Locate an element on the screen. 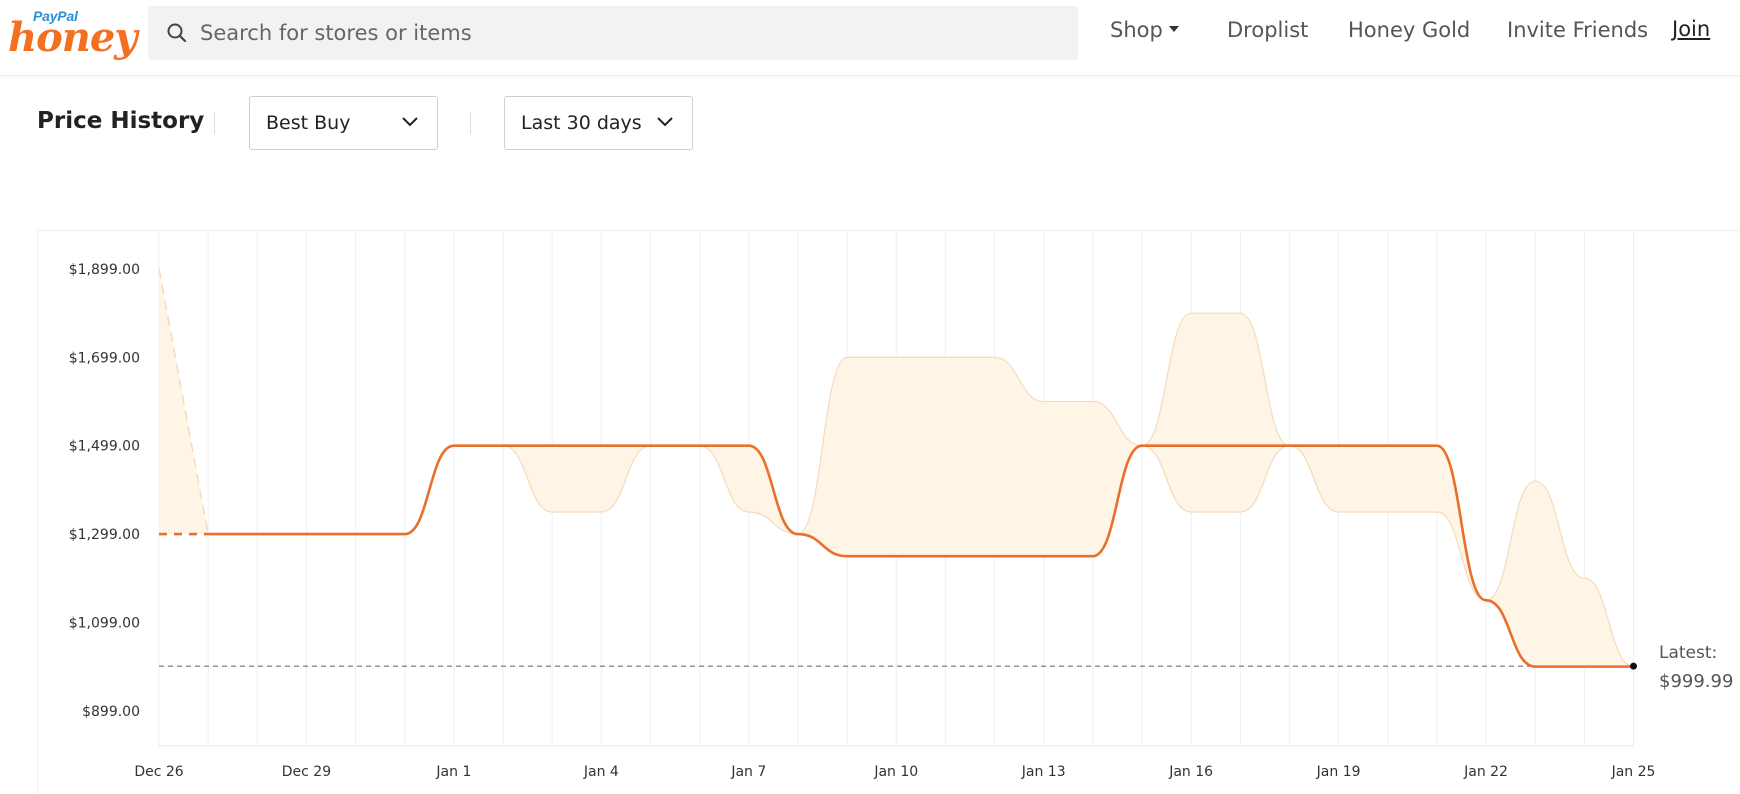  y-tick-label: $1,499.00 is located at coordinates (104, 447).